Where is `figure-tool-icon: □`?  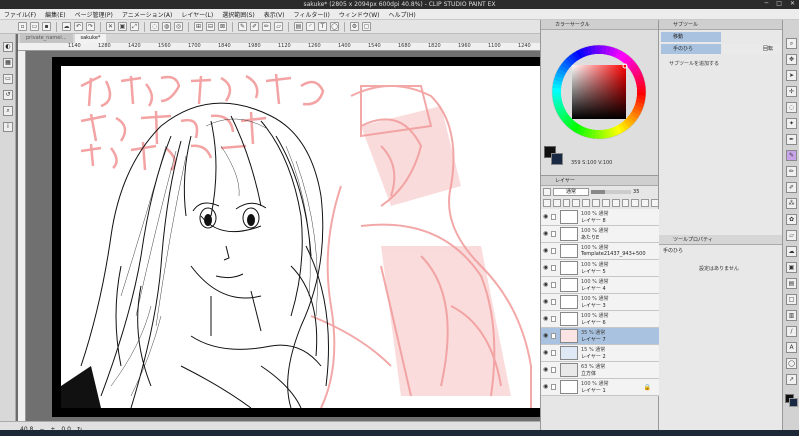
figure-tool-icon: □ is located at coordinates (791, 299).